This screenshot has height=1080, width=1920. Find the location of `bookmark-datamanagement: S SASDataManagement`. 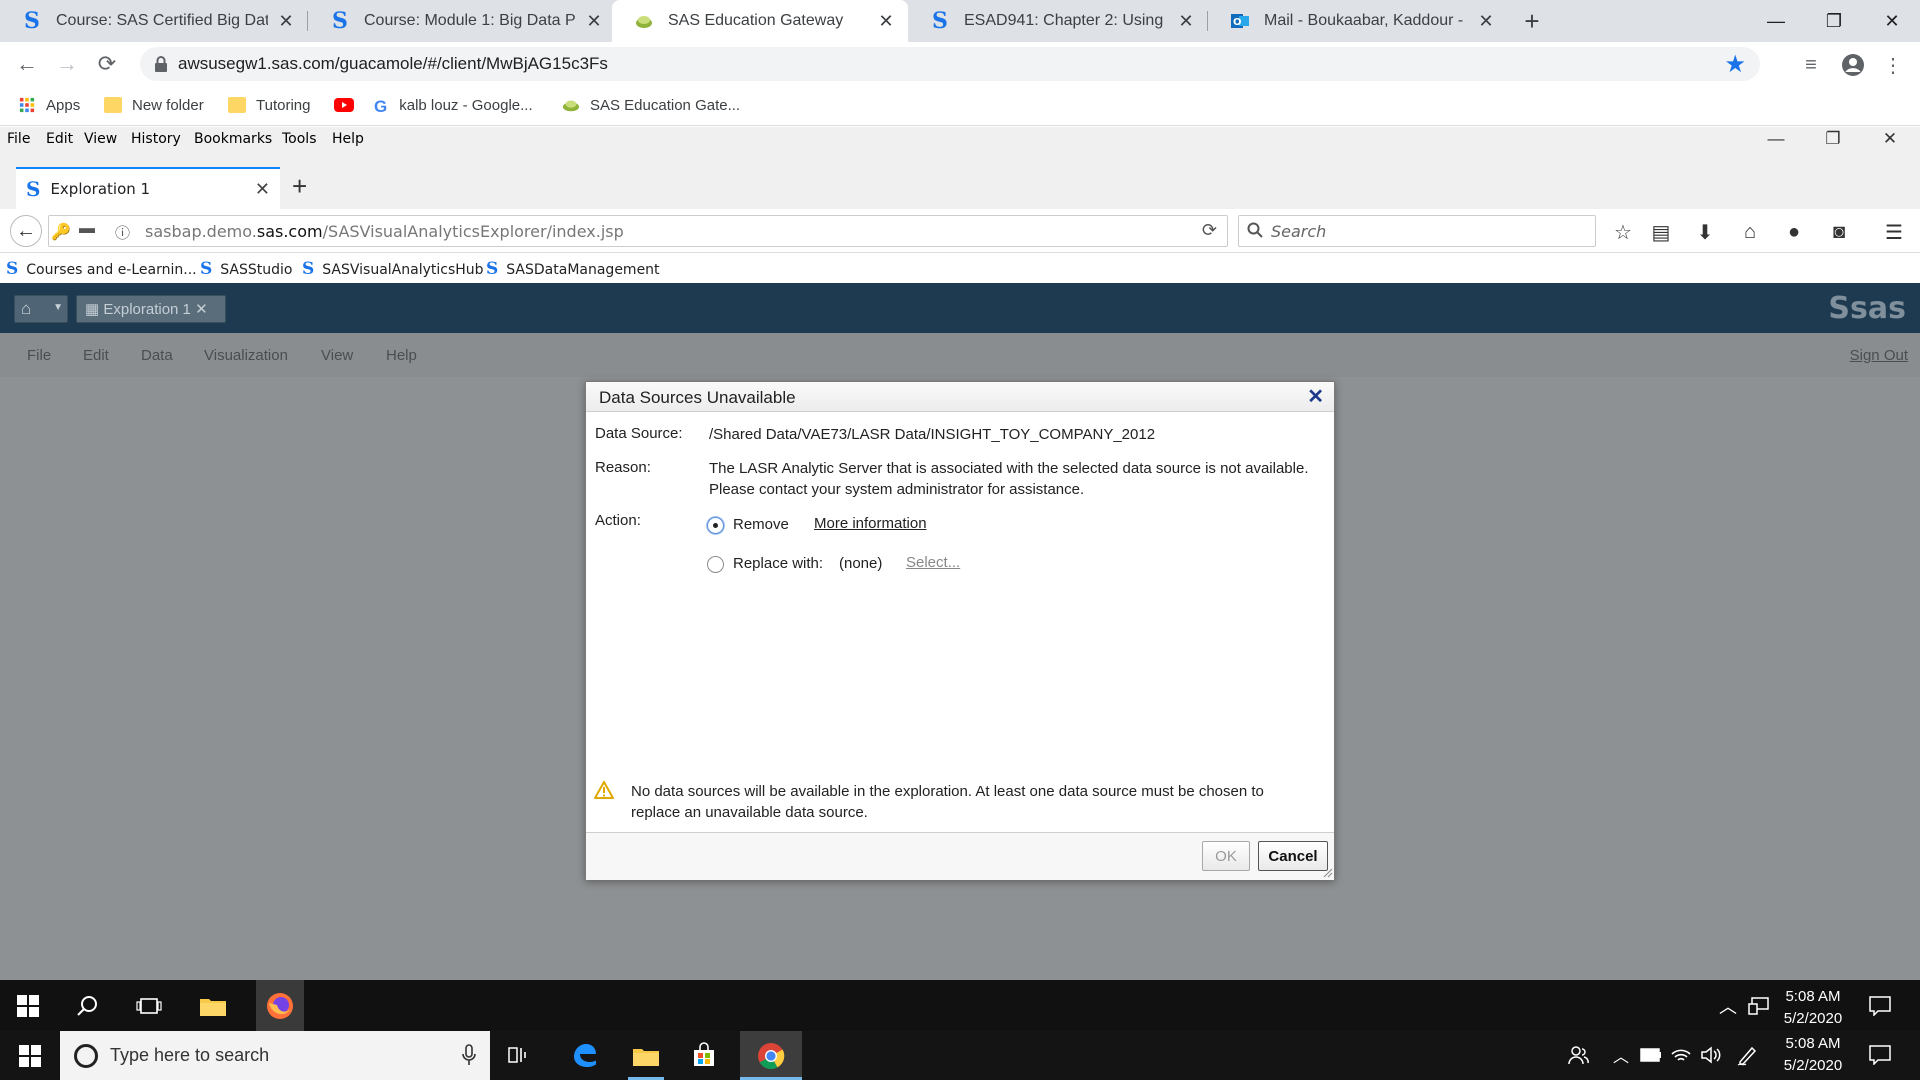

bookmark-datamanagement: S SASDataManagement is located at coordinates (573, 269).